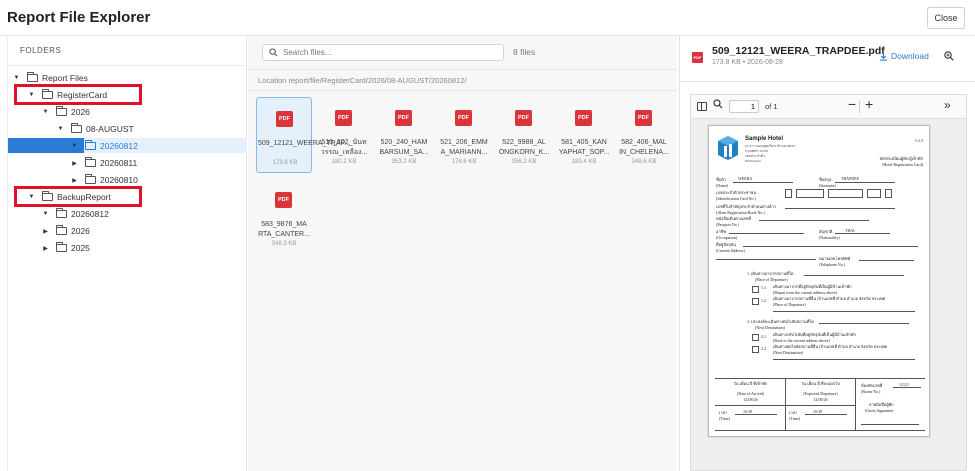  What do you see at coordinates (344, 135) in the screenshot?
I see `file-card: PDF 510_302_นันท วรรณ_เหลือง... 180.2 KB` at bounding box center [344, 135].